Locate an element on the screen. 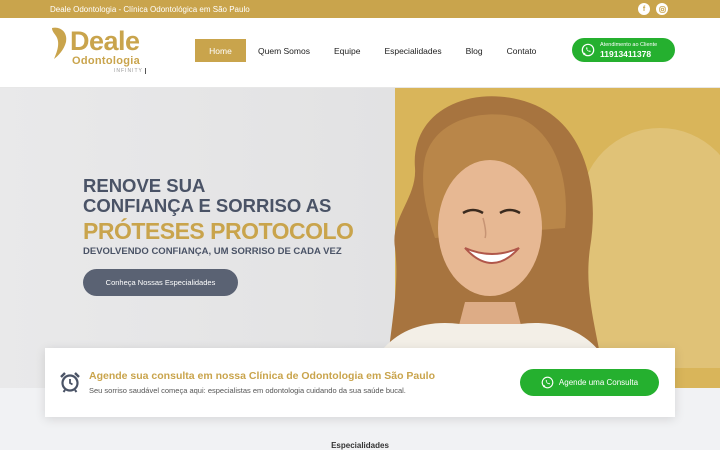 The width and height of the screenshot is (720, 450). header-whatsapp-button: Atendimento ao Cliente 11913411378 is located at coordinates (623, 50).